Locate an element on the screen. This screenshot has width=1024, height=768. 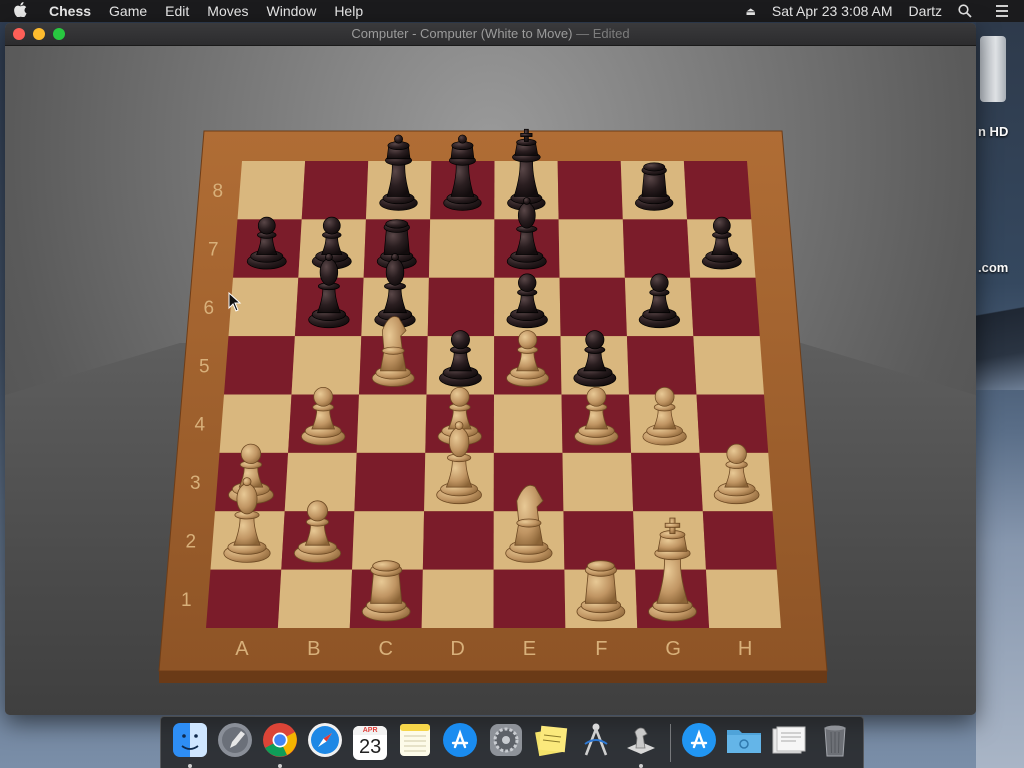
board-square-f6 is located at coordinates (593, 307).